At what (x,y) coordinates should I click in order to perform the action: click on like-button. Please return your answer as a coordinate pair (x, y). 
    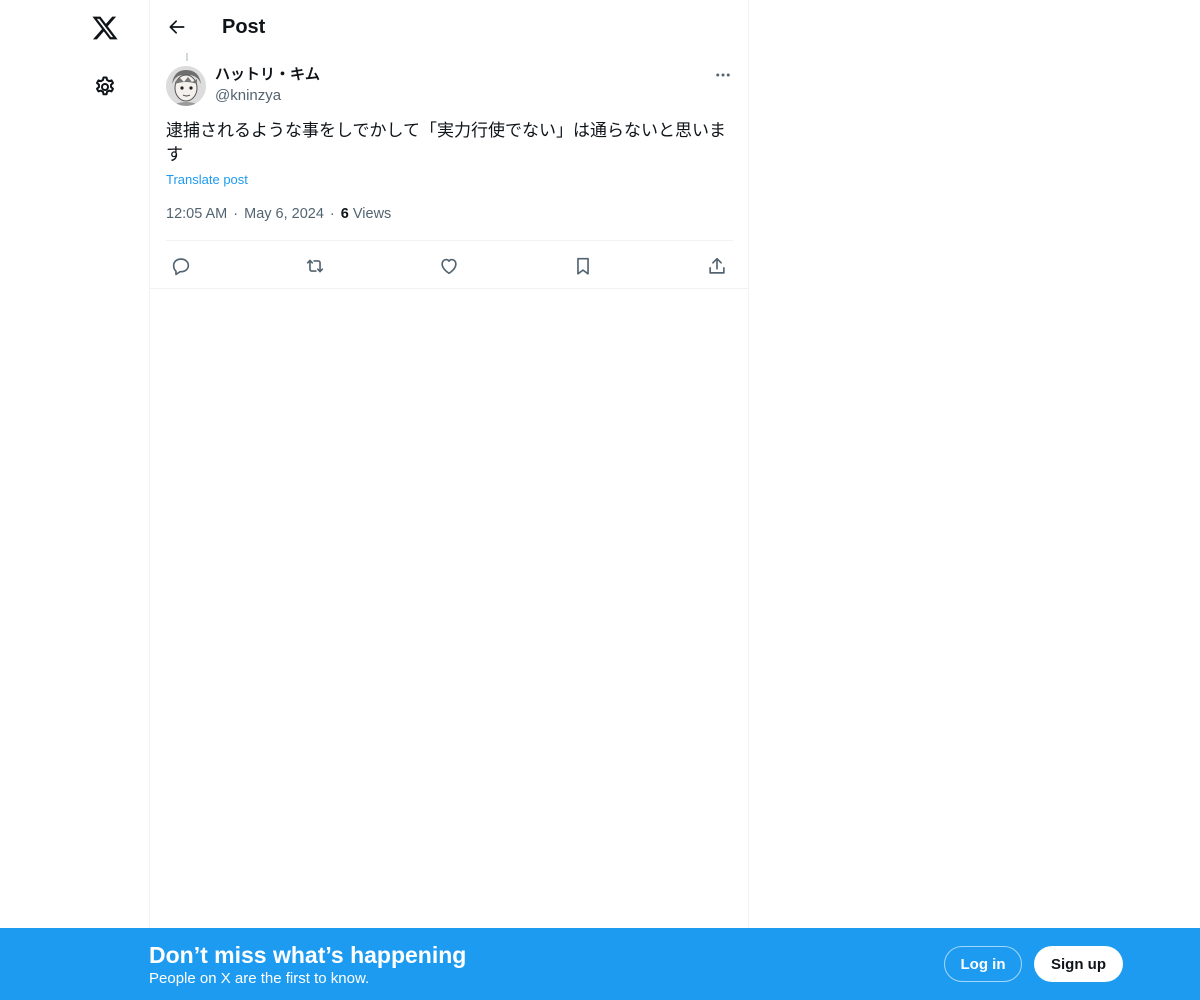
    Looking at the image, I should click on (449, 266).